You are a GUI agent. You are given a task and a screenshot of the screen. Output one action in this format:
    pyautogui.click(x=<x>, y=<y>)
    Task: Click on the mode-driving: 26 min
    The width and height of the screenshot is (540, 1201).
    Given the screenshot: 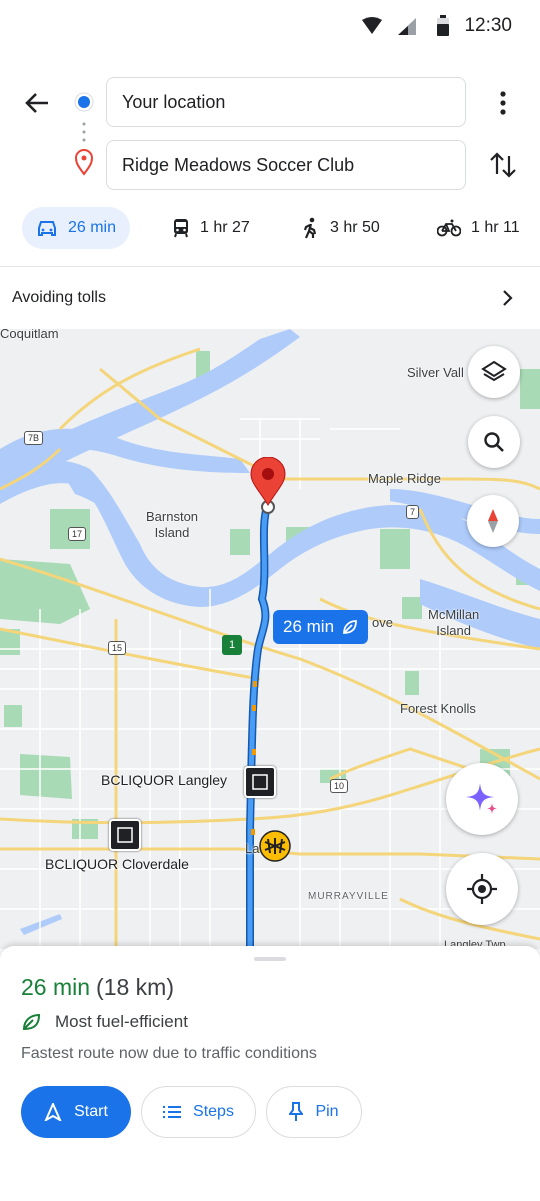 What is the action you would take?
    pyautogui.click(x=76, y=228)
    